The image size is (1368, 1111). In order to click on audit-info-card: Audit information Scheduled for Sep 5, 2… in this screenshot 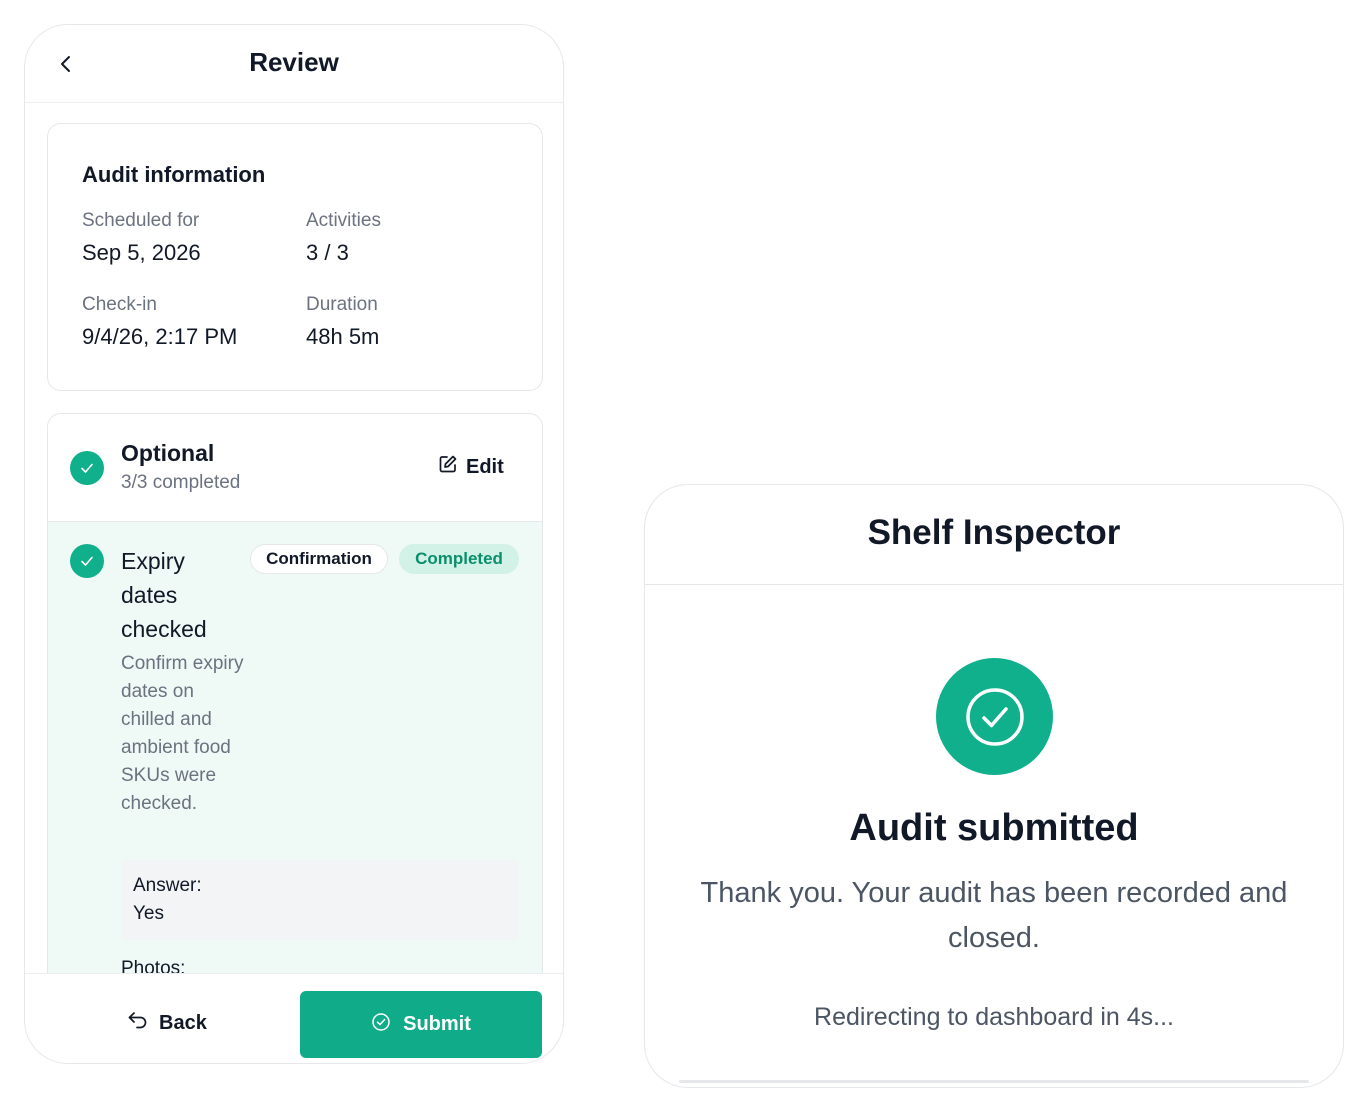, I will do `click(295, 257)`.